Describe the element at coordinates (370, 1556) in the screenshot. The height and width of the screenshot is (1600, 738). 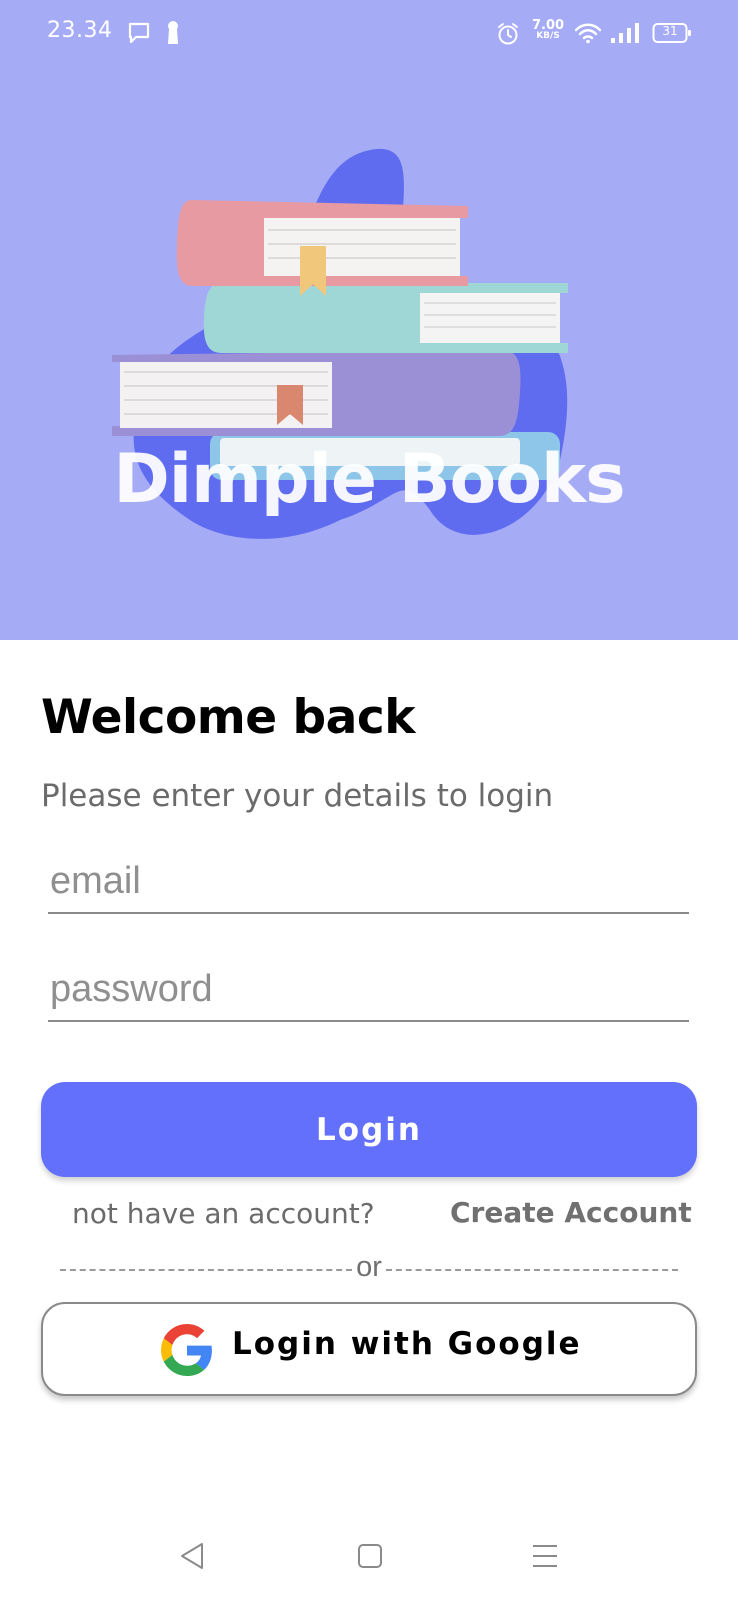
I see `home-icon` at that location.